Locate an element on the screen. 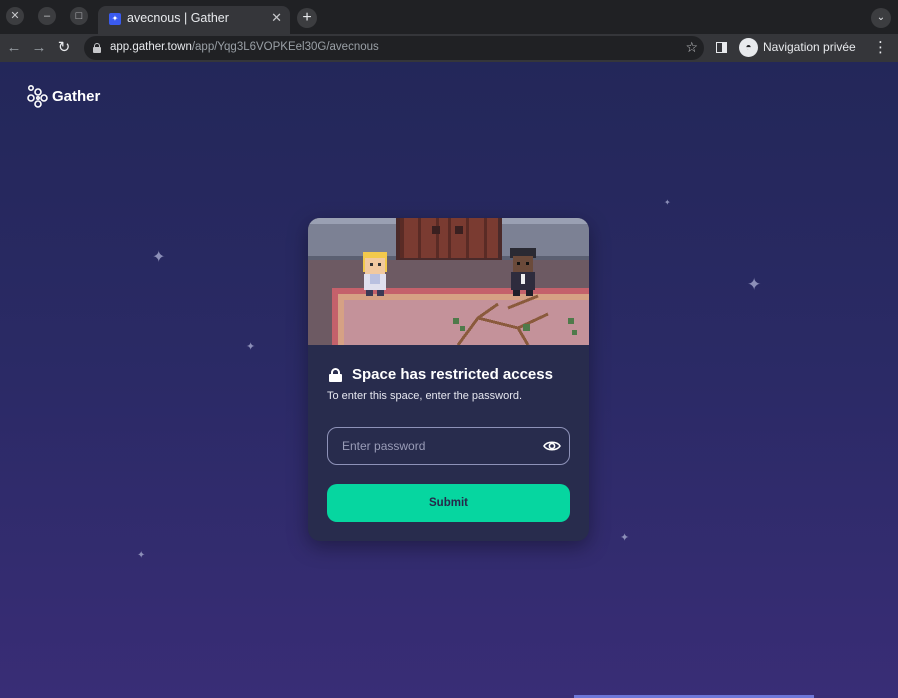  password-field is located at coordinates (448, 446).